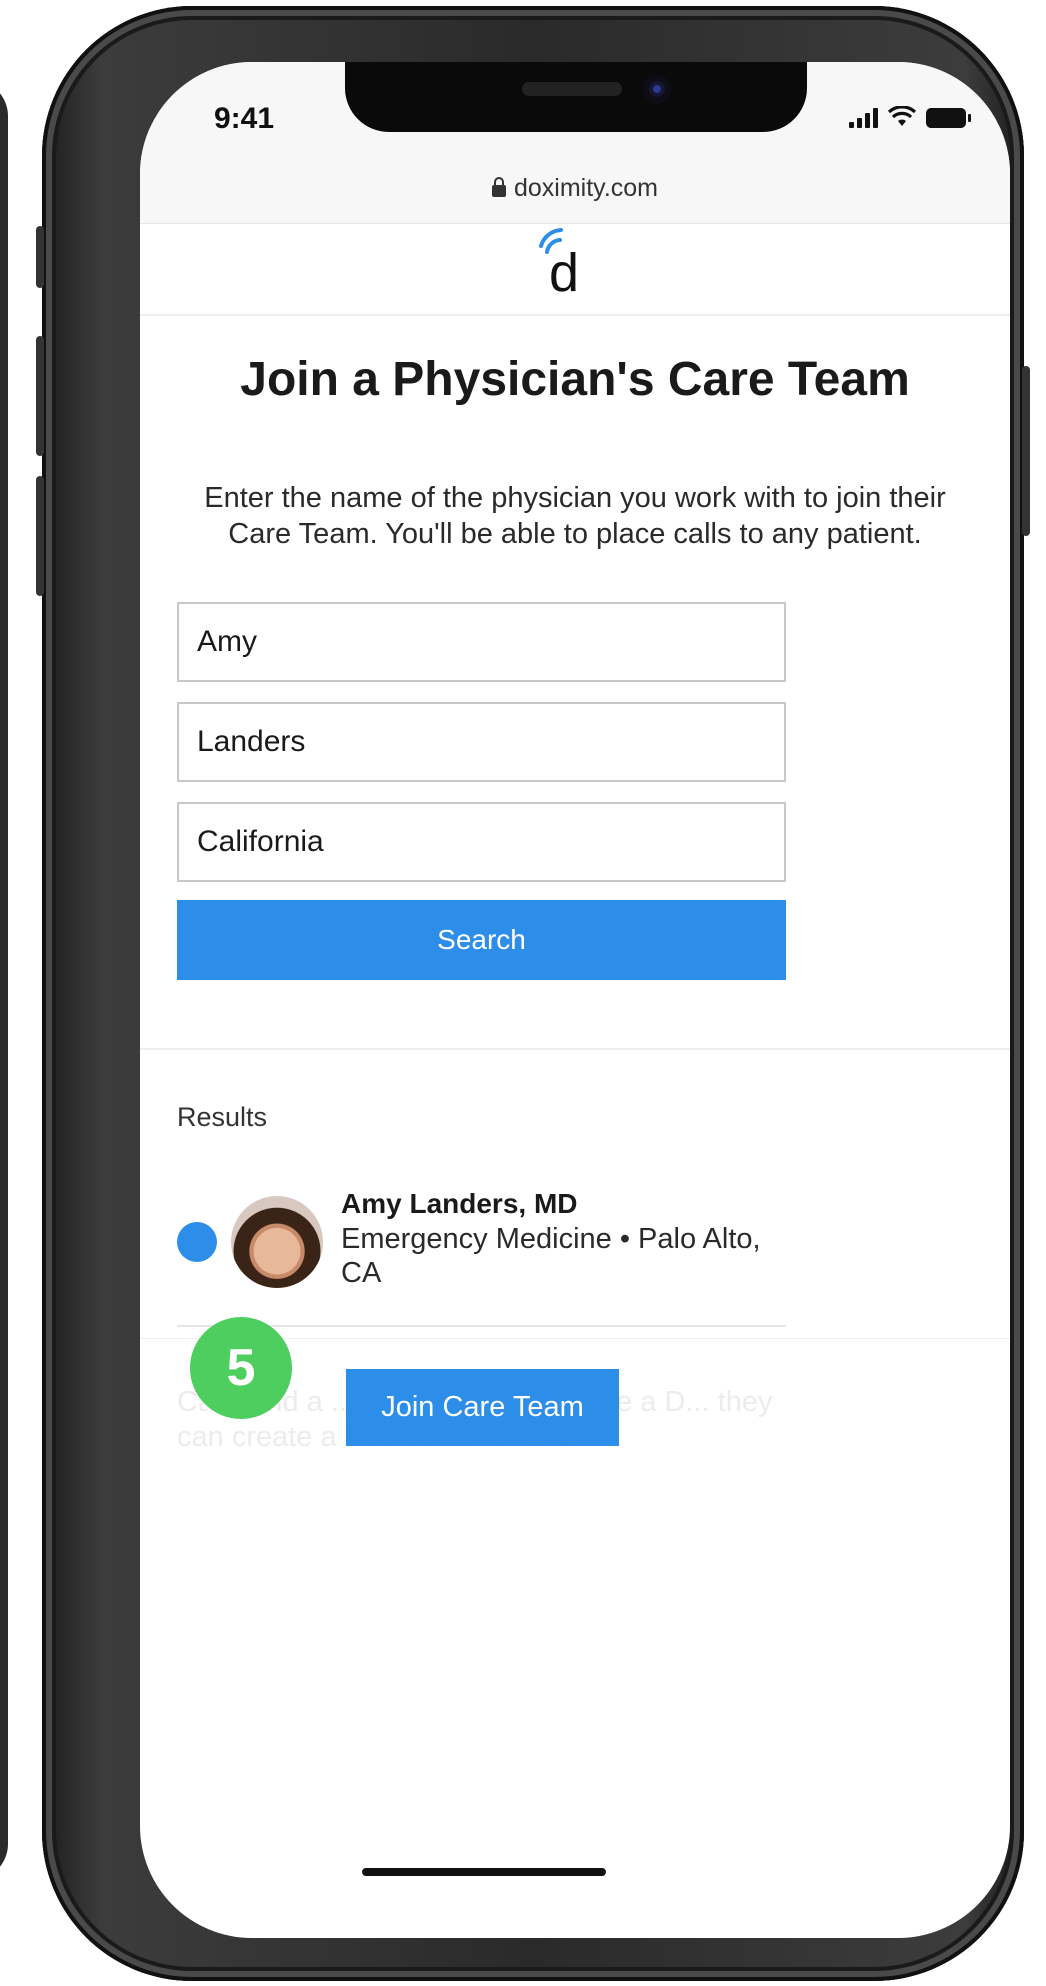 This screenshot has width=1046, height=1986. I want to click on wifi-icon, so click(902, 116).